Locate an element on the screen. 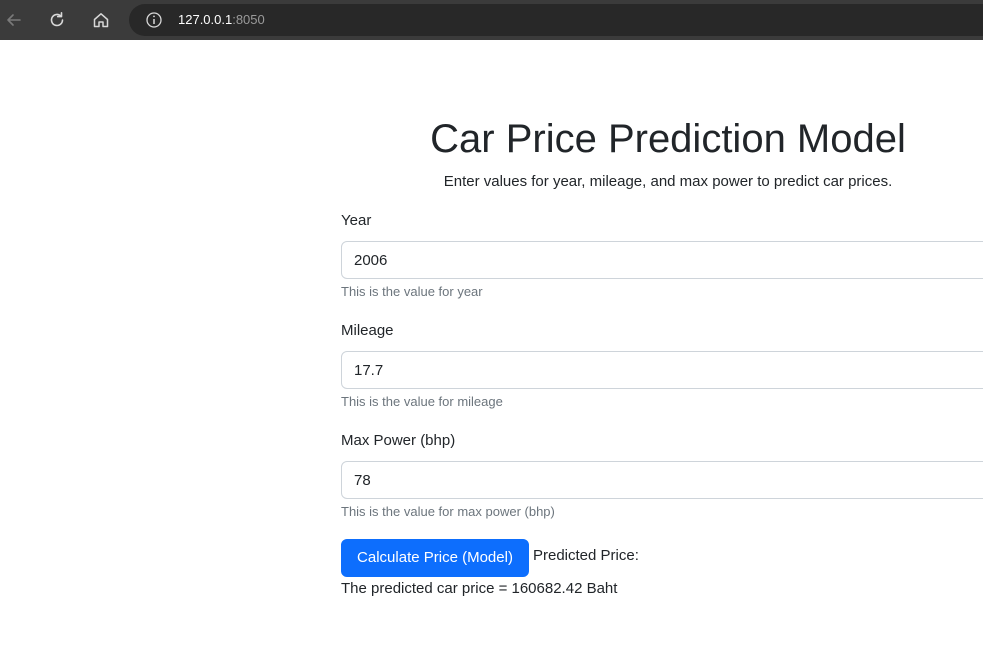 Image resolution: width=983 pixels, height=651 pixels. arrow-left-icon is located at coordinates (14, 20).